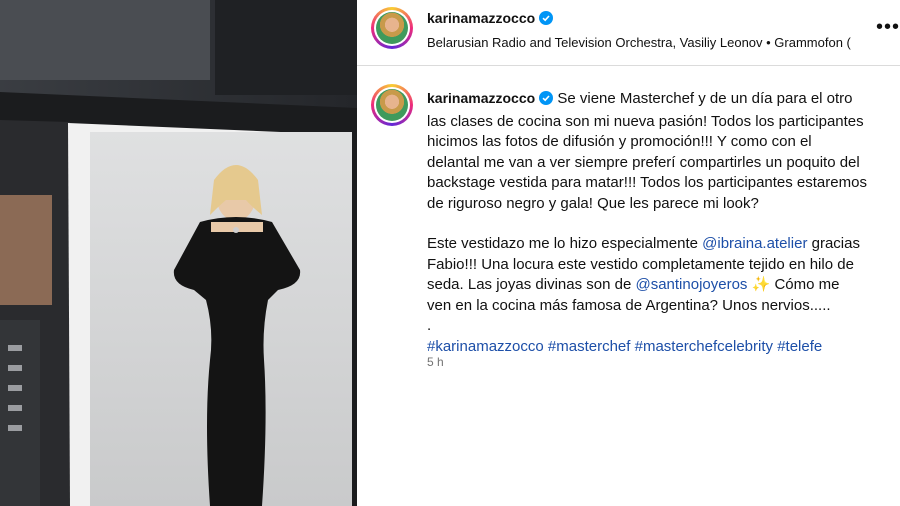  What do you see at coordinates (628, 65) in the screenshot?
I see `header-divider` at bounding box center [628, 65].